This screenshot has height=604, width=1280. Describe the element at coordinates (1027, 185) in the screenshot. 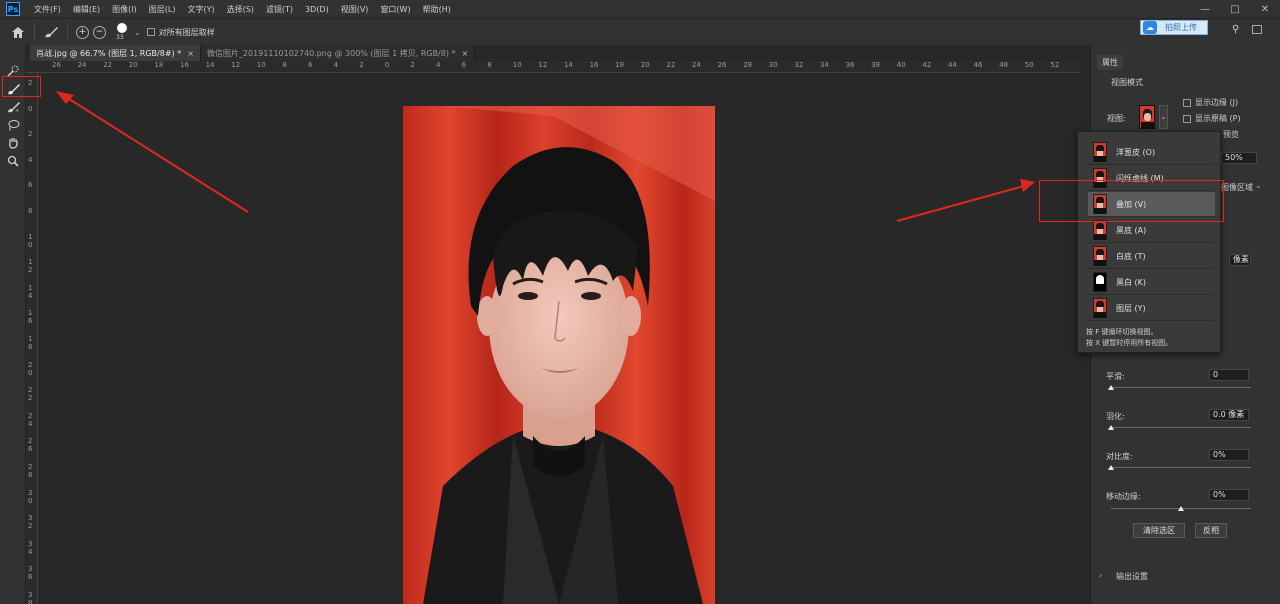

I see `arrowhead-right-icon` at that location.